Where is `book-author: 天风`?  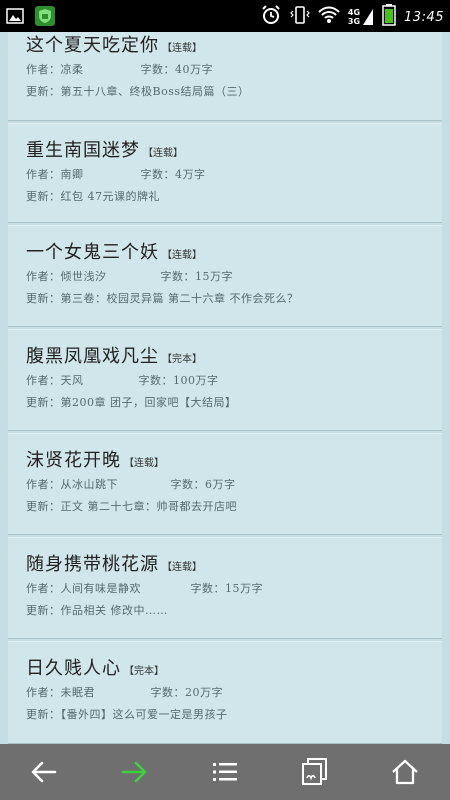
book-author: 天风 is located at coordinates (72, 380).